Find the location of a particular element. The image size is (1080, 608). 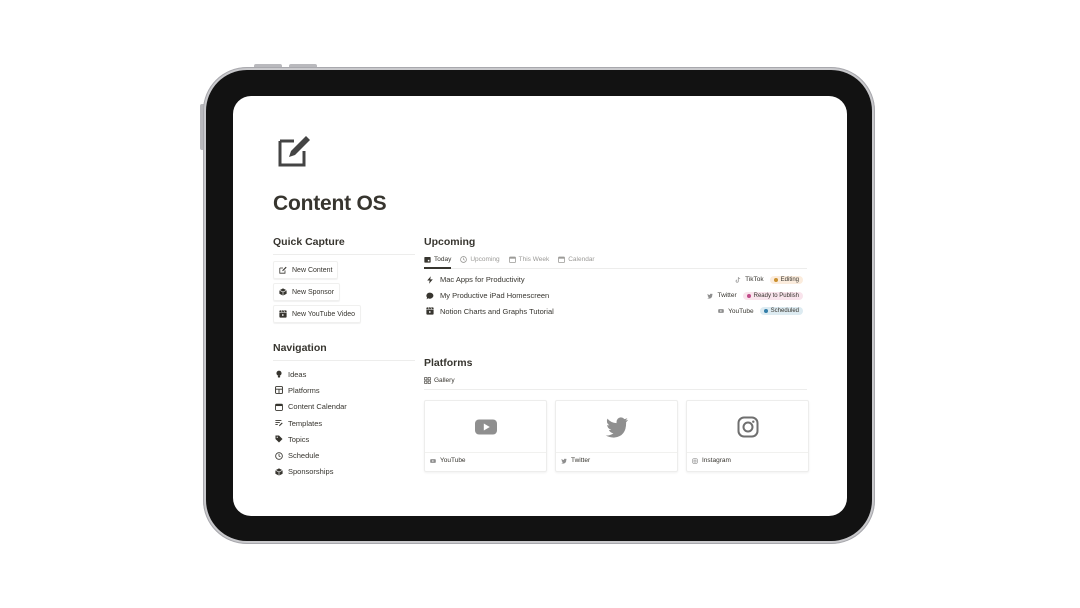

nav-item-sponsorships: Sponsorships is located at coordinates (344, 472).